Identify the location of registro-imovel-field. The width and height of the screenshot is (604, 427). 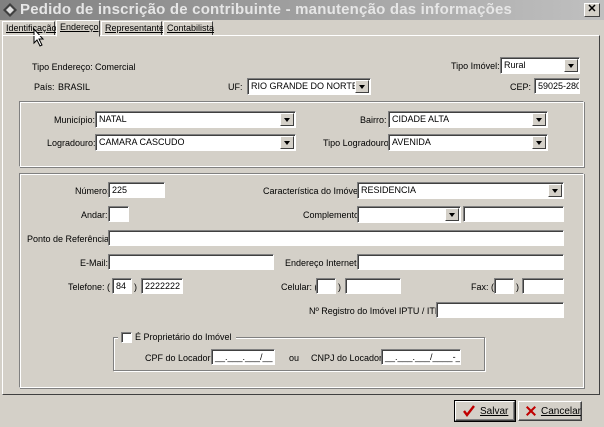
(500, 310).